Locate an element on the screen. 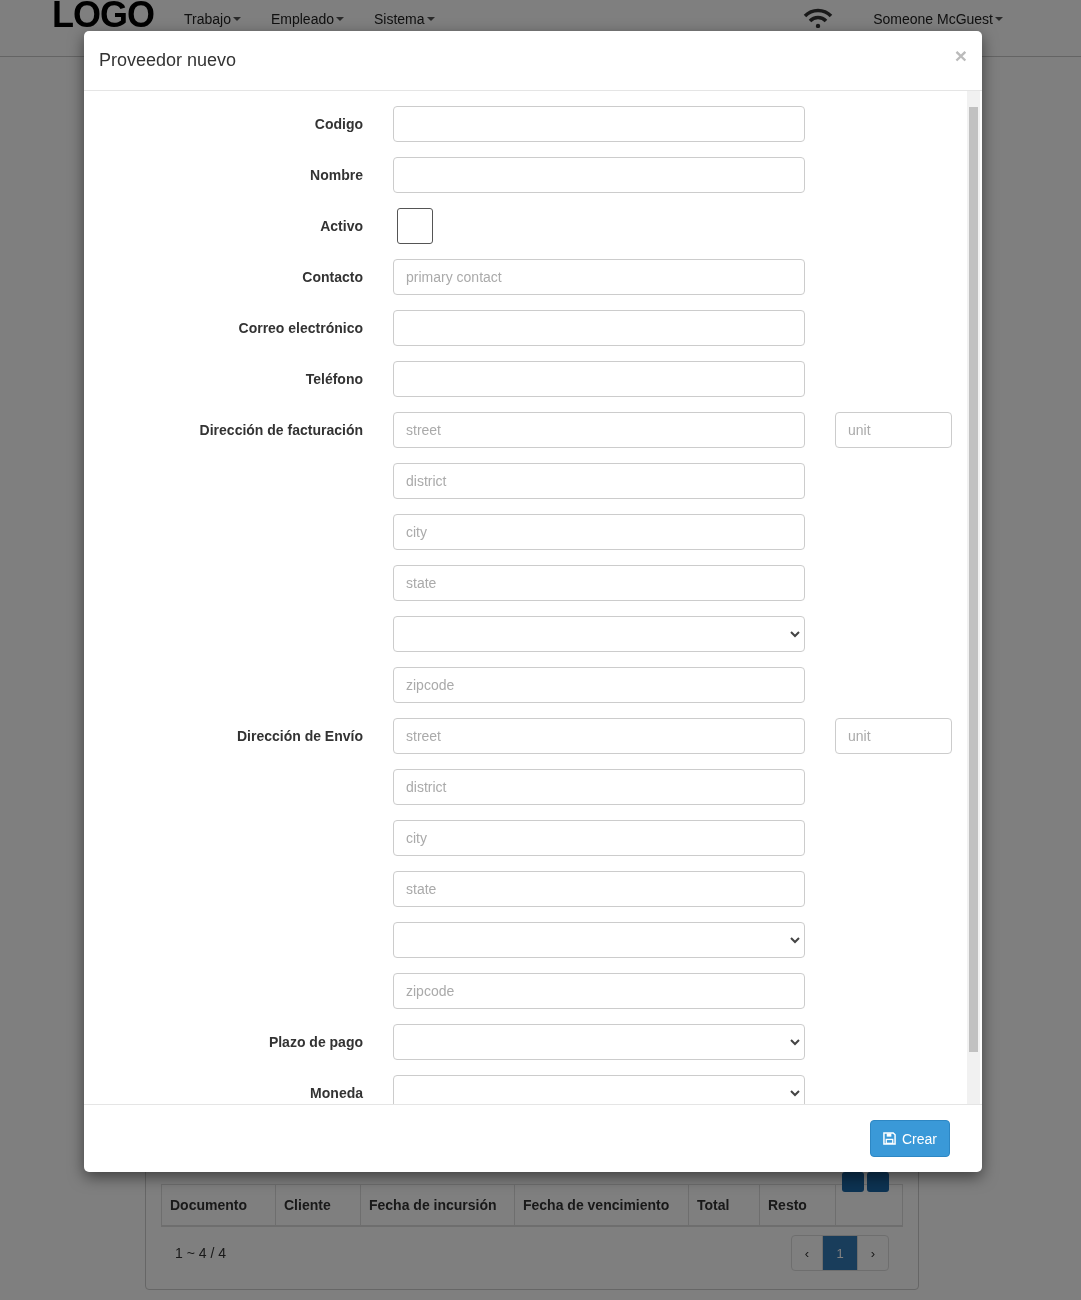  page-link: 1 is located at coordinates (839, 1253).